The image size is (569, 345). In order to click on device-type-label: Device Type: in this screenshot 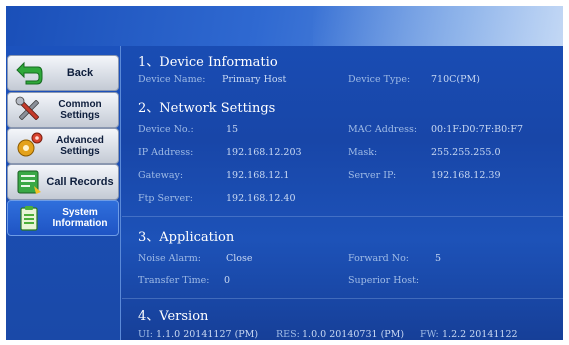, I will do `click(379, 79)`.